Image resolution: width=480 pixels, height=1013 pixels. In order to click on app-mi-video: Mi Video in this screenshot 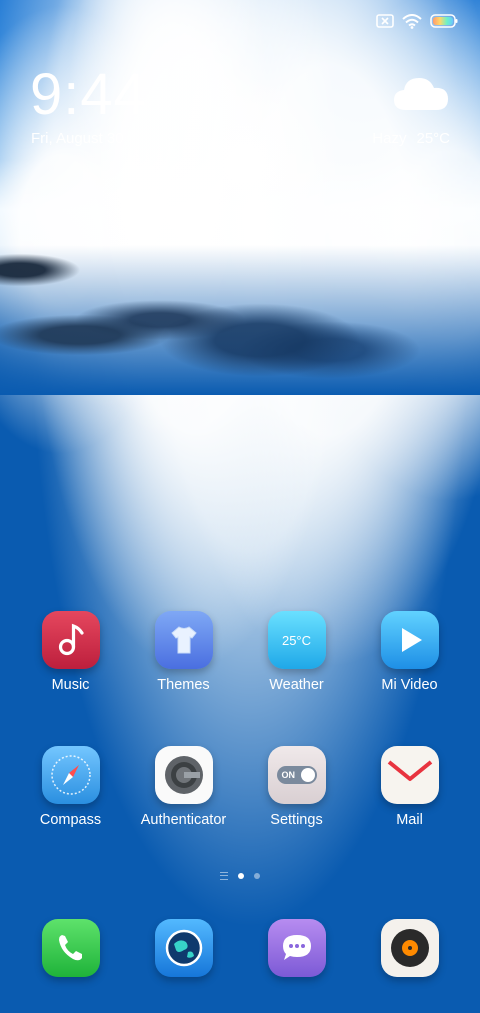, I will do `click(409, 652)`.